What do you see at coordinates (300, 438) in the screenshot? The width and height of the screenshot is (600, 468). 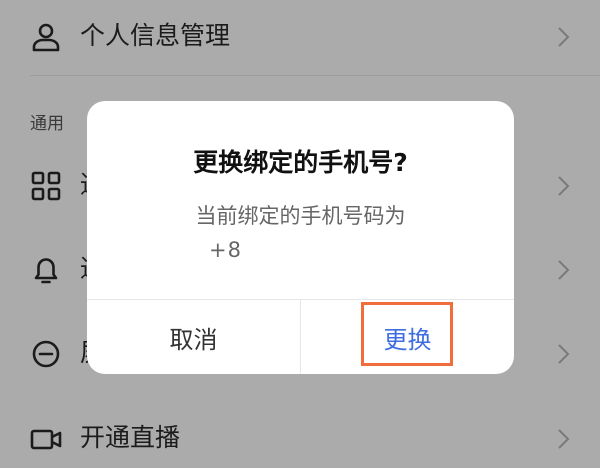 I see `settings-row-live: 开通直播` at bounding box center [300, 438].